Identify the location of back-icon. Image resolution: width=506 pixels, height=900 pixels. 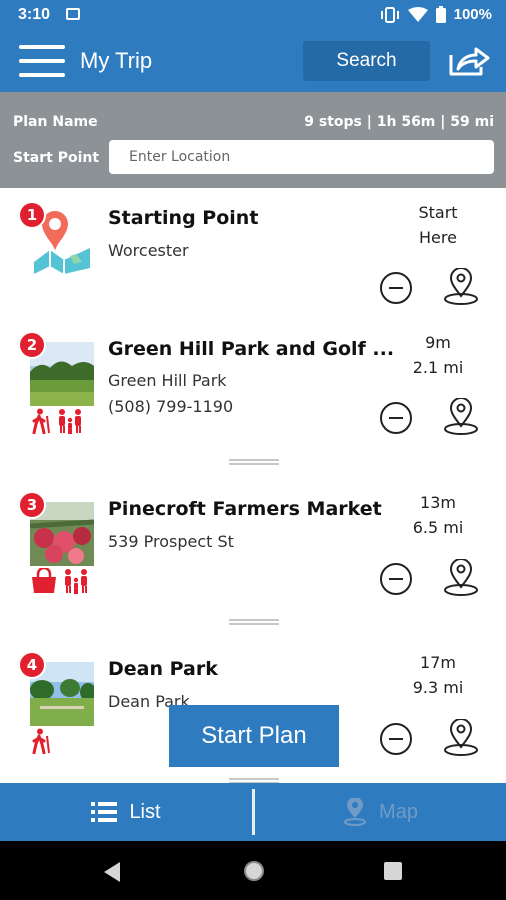
(112, 872).